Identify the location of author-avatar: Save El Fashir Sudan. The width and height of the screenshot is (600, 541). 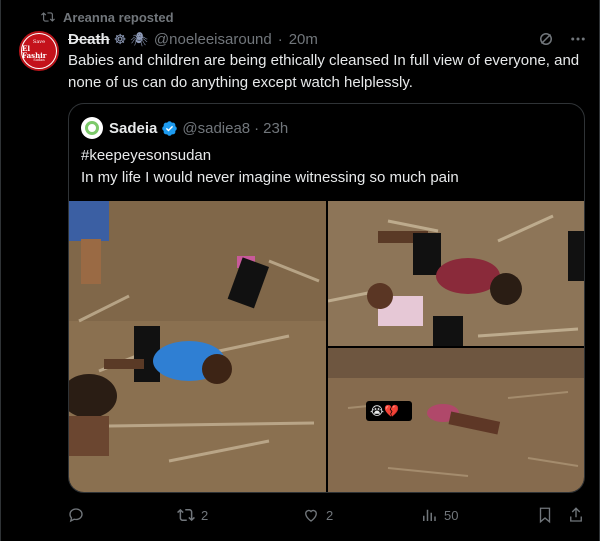
(39, 51).